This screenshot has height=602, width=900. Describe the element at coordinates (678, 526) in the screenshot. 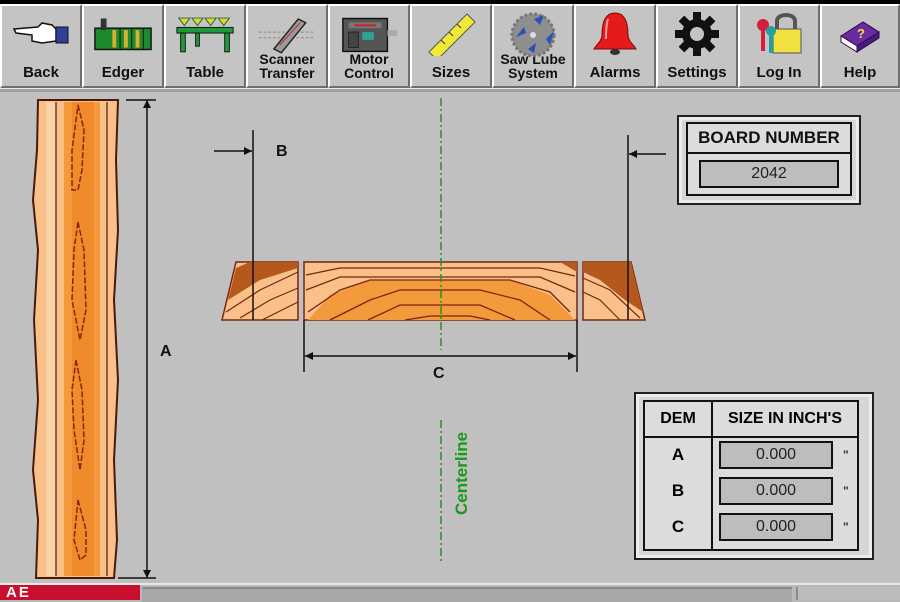

I see `dimension-key: C` at that location.